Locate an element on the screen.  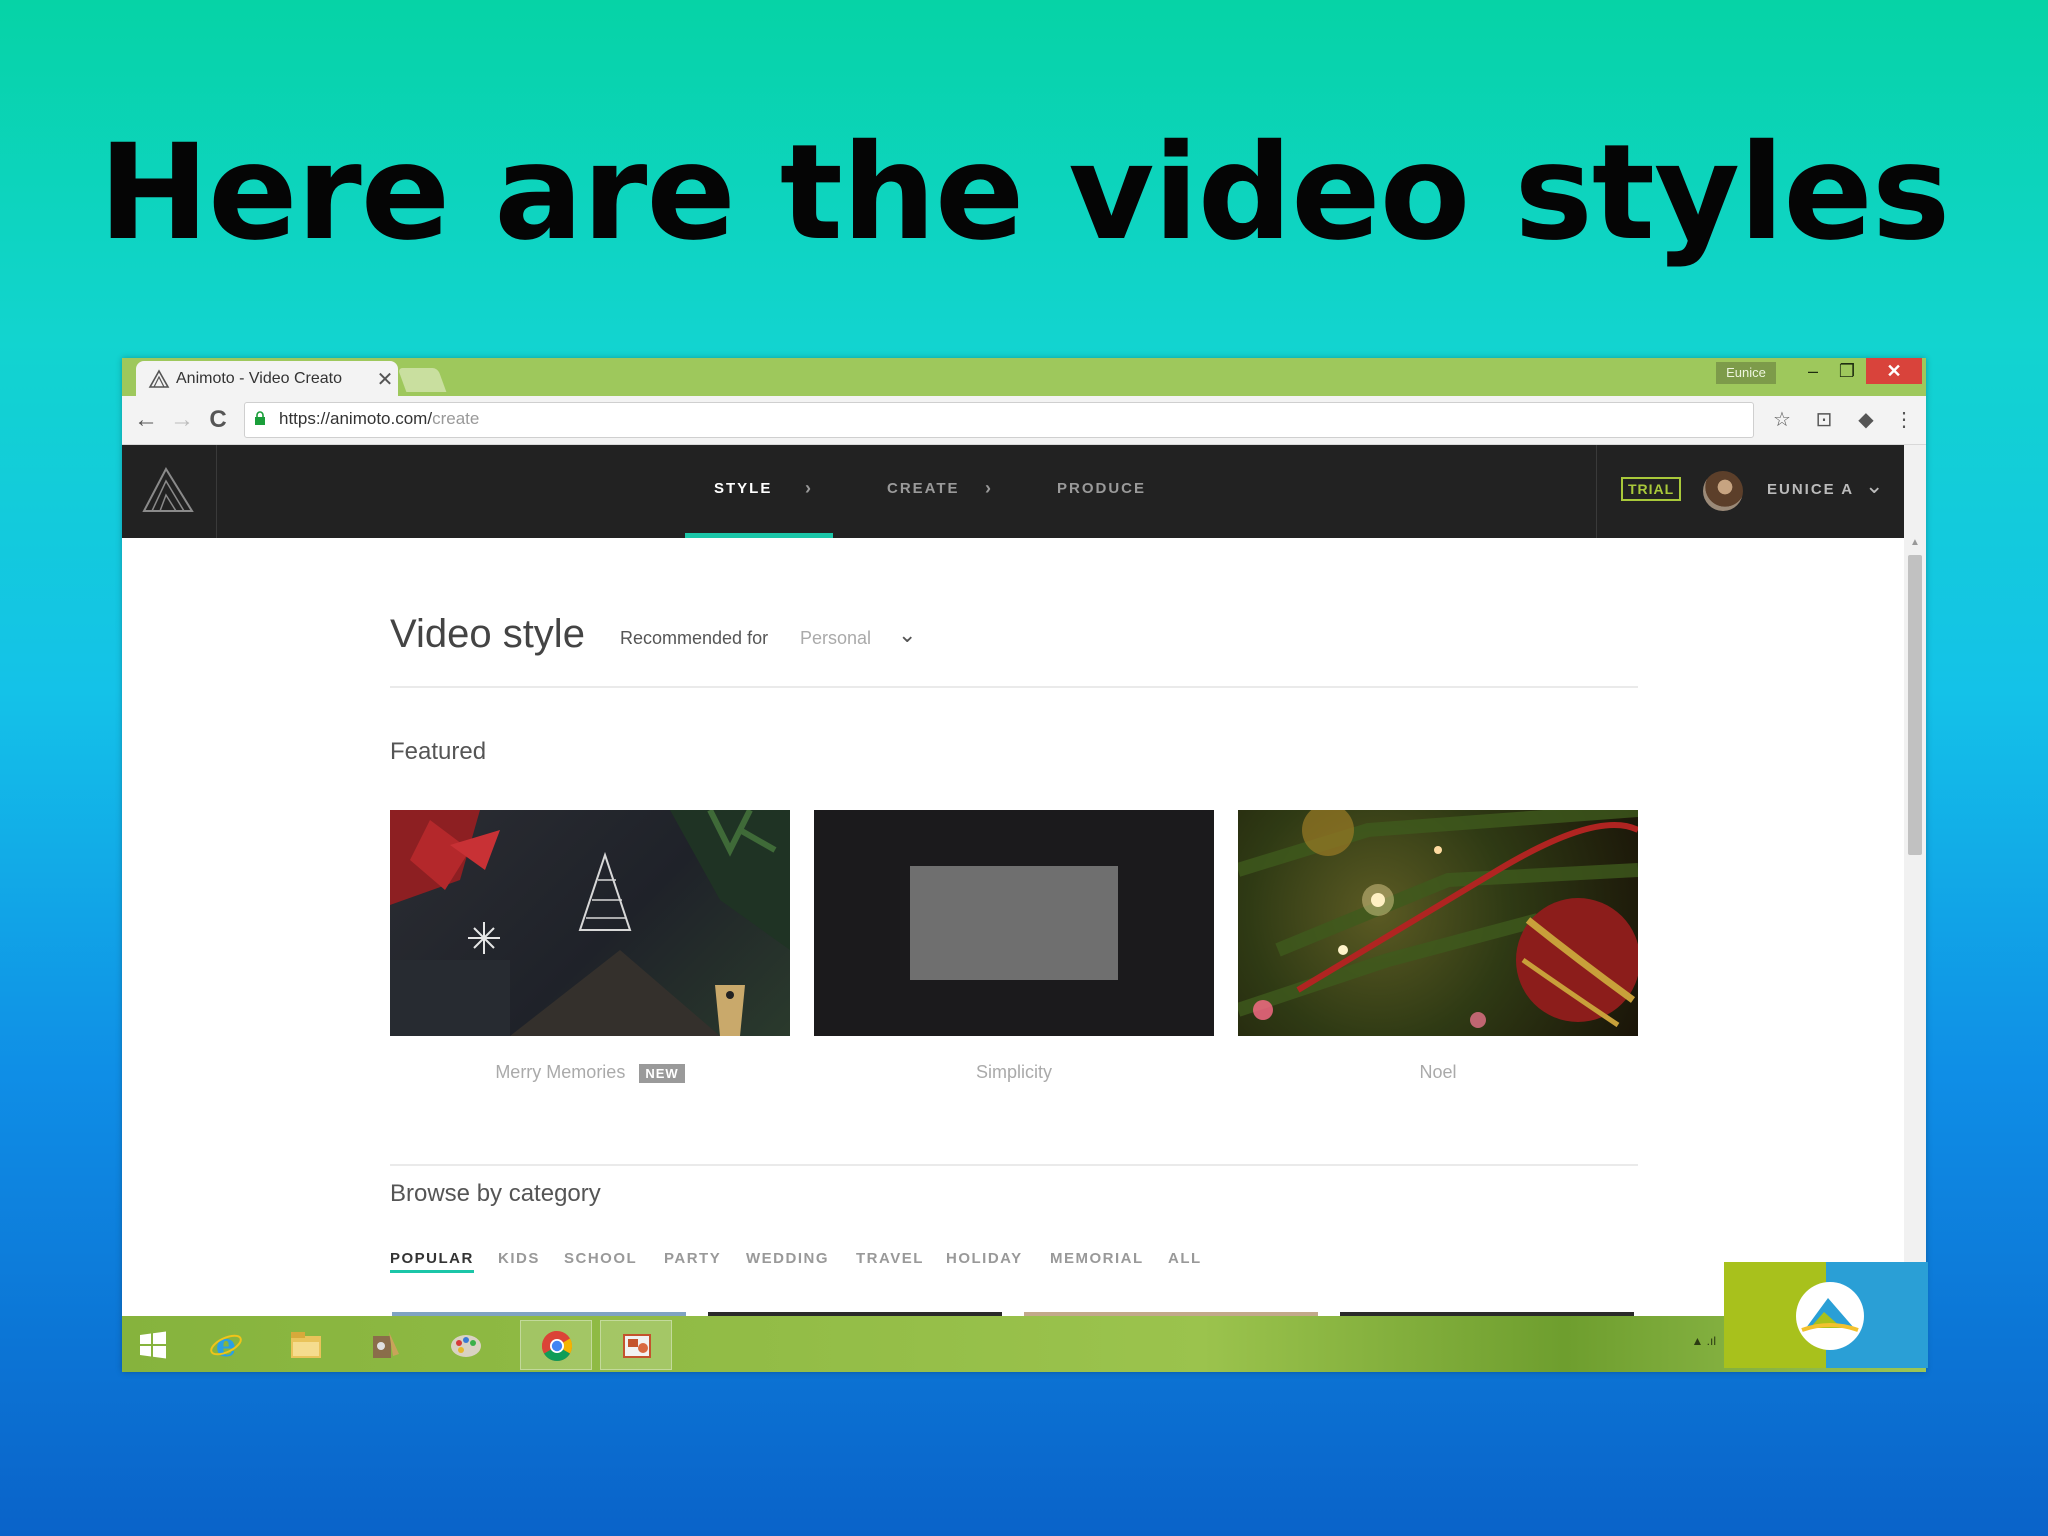
style-card-merry-memories: Merry Memories NEW is located at coordinates (590, 946).